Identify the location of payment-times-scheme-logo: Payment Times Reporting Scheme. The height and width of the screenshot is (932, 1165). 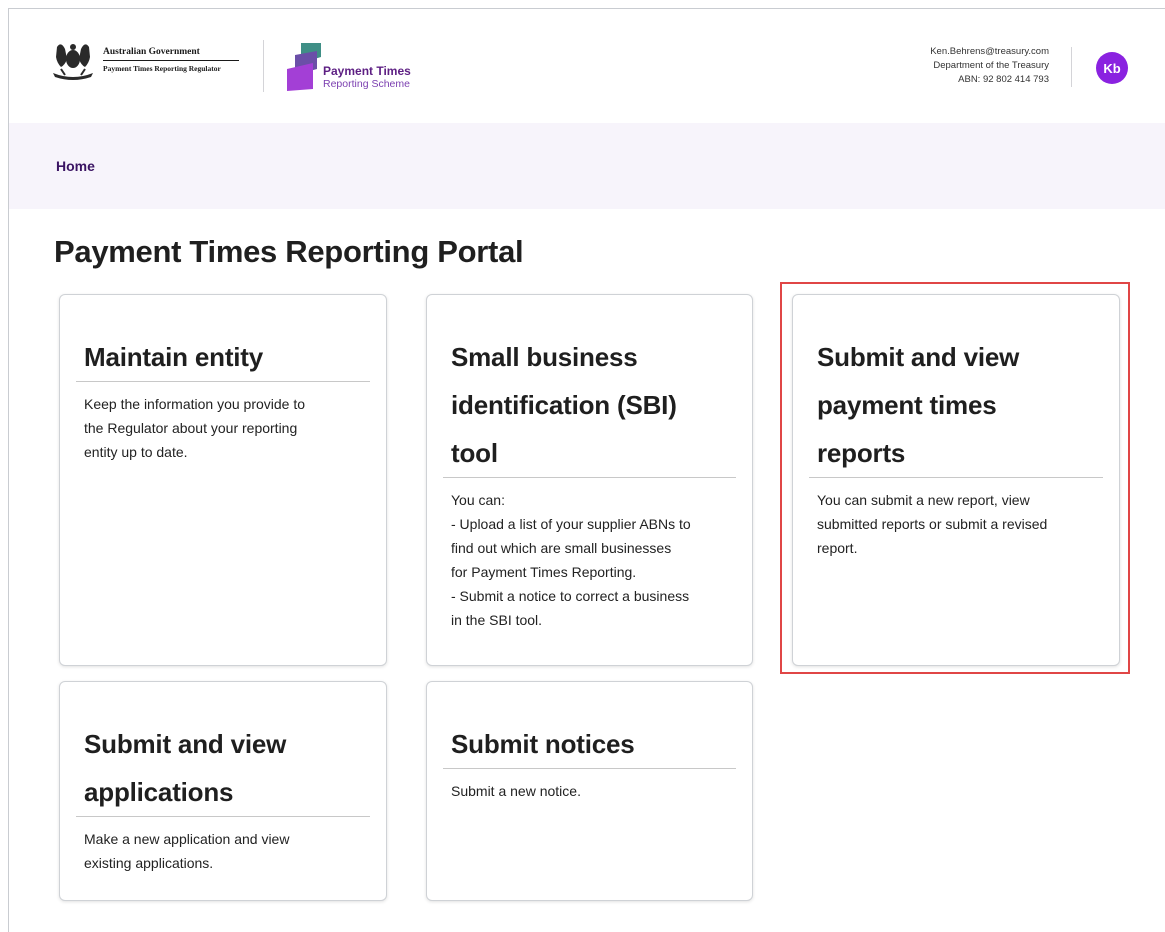
(357, 67).